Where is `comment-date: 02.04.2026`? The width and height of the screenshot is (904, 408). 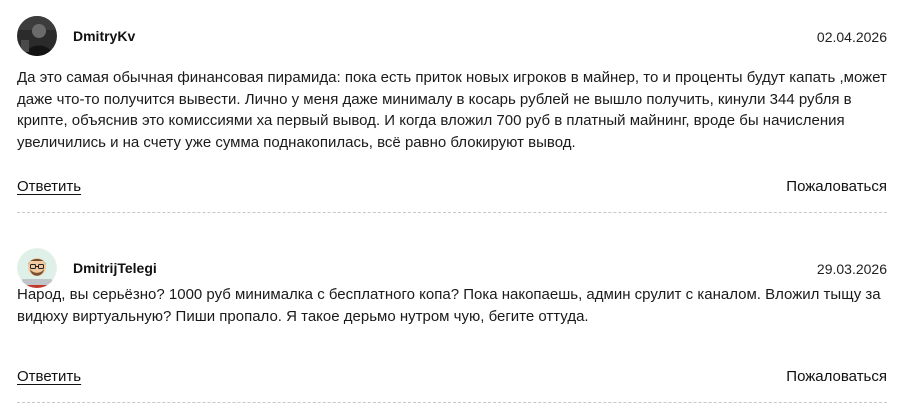
comment-date: 02.04.2026 is located at coordinates (851, 37).